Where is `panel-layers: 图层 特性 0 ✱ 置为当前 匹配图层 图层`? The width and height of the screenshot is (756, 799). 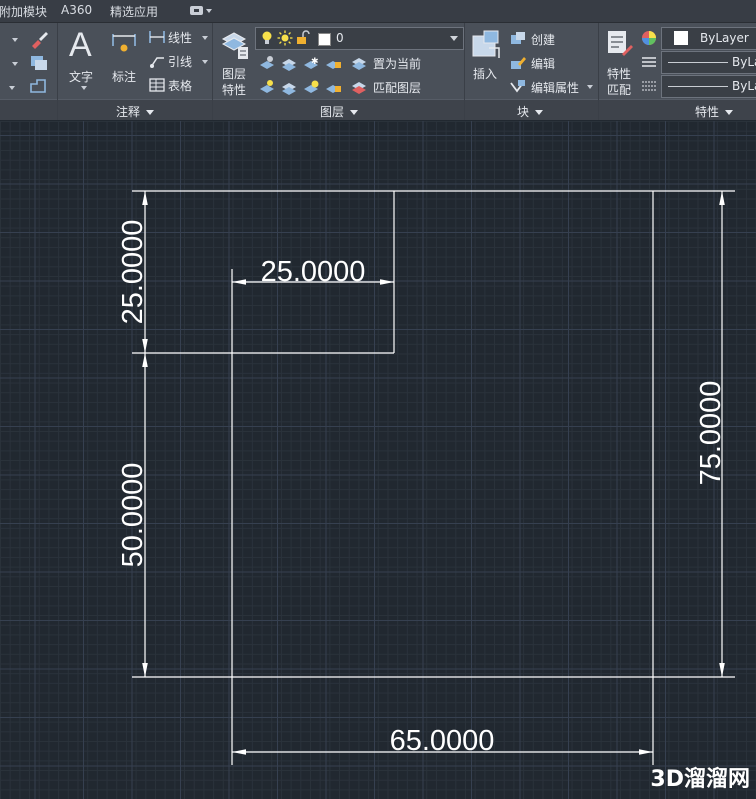
panel-layers: 图层 特性 0 ✱ 置为当前 匹配图层 图层 is located at coordinates (339, 71).